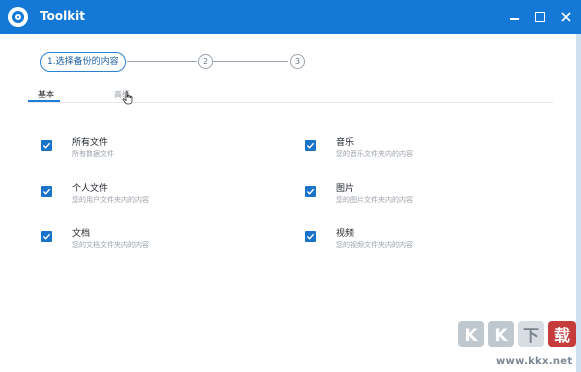 The image size is (581, 372). Describe the element at coordinates (110, 200) in the screenshot. I see `option-description: 您的用户文件夹内的内容` at that location.